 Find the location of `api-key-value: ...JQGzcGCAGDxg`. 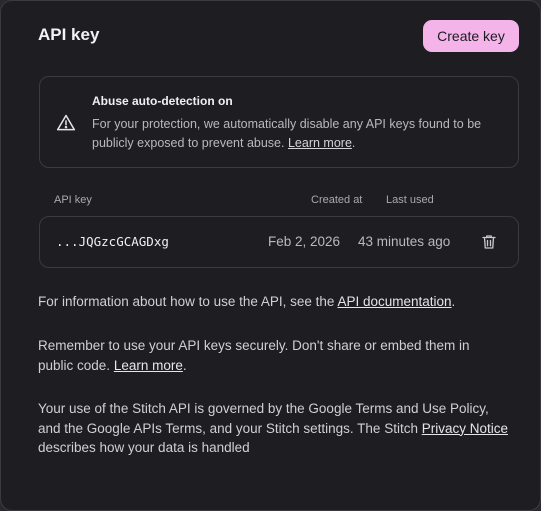

api-key-value: ...JQGzcGCAGDxg is located at coordinates (112, 241).